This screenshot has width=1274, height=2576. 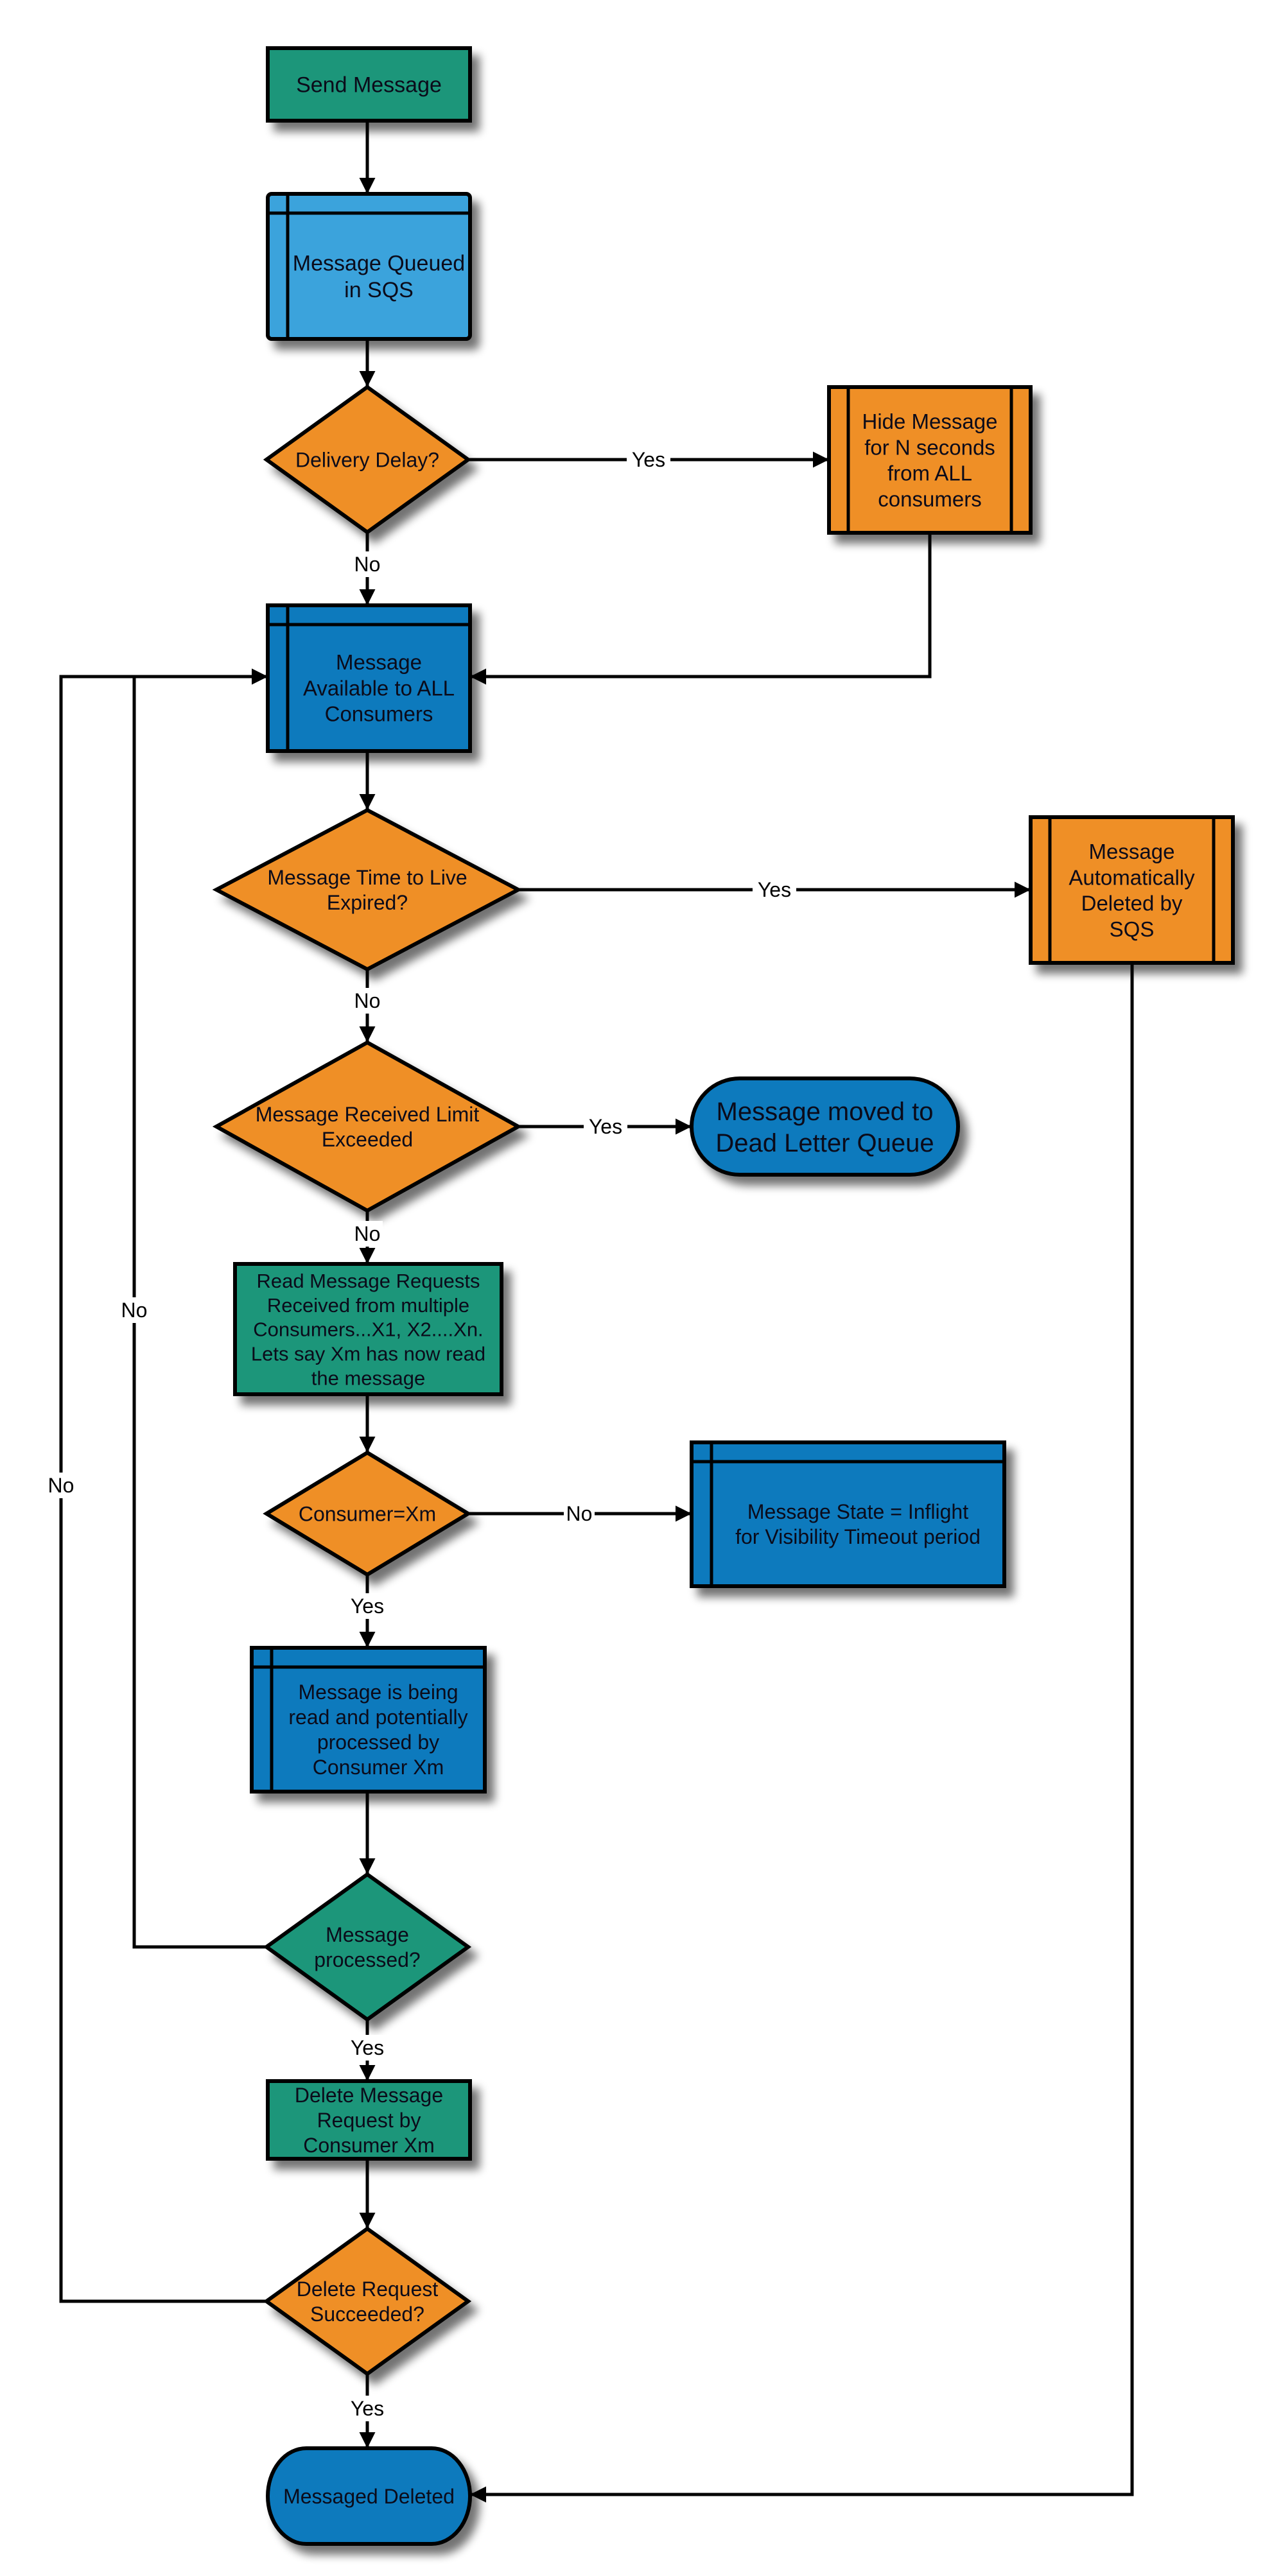 What do you see at coordinates (367, 903) in the screenshot?
I see `node-label-line: Expired?` at bounding box center [367, 903].